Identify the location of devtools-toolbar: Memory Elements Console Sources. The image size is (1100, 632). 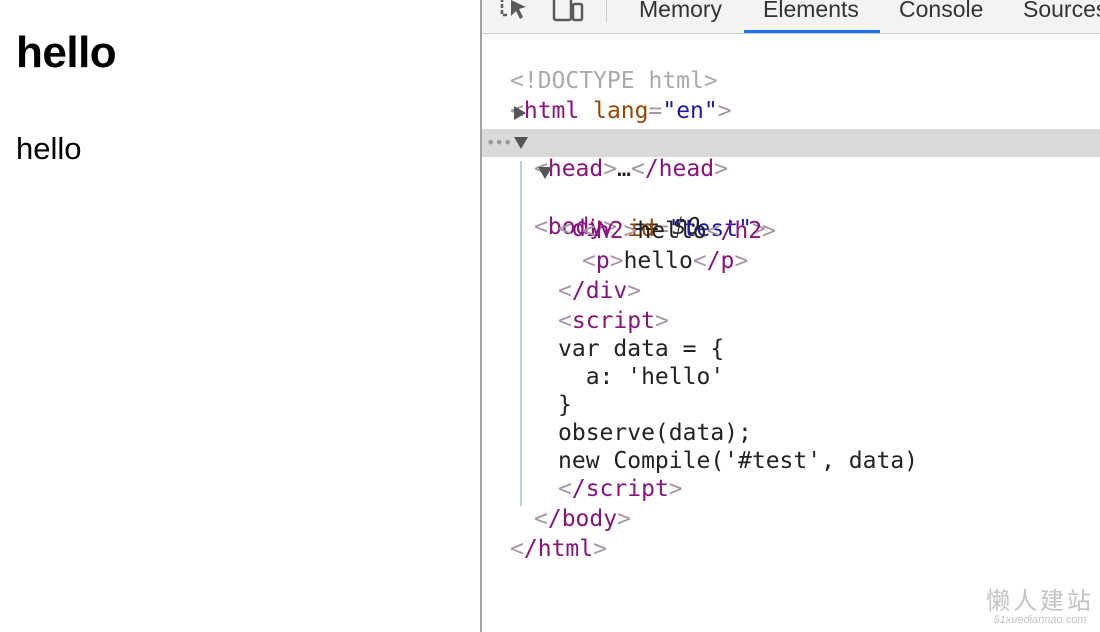
(791, 17).